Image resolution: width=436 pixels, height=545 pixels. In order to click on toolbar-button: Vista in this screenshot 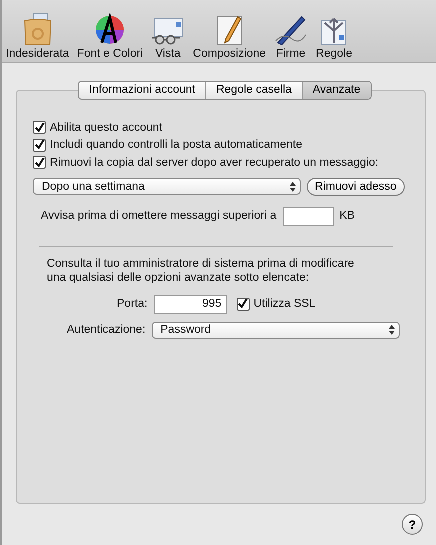, I will do `click(168, 37)`.